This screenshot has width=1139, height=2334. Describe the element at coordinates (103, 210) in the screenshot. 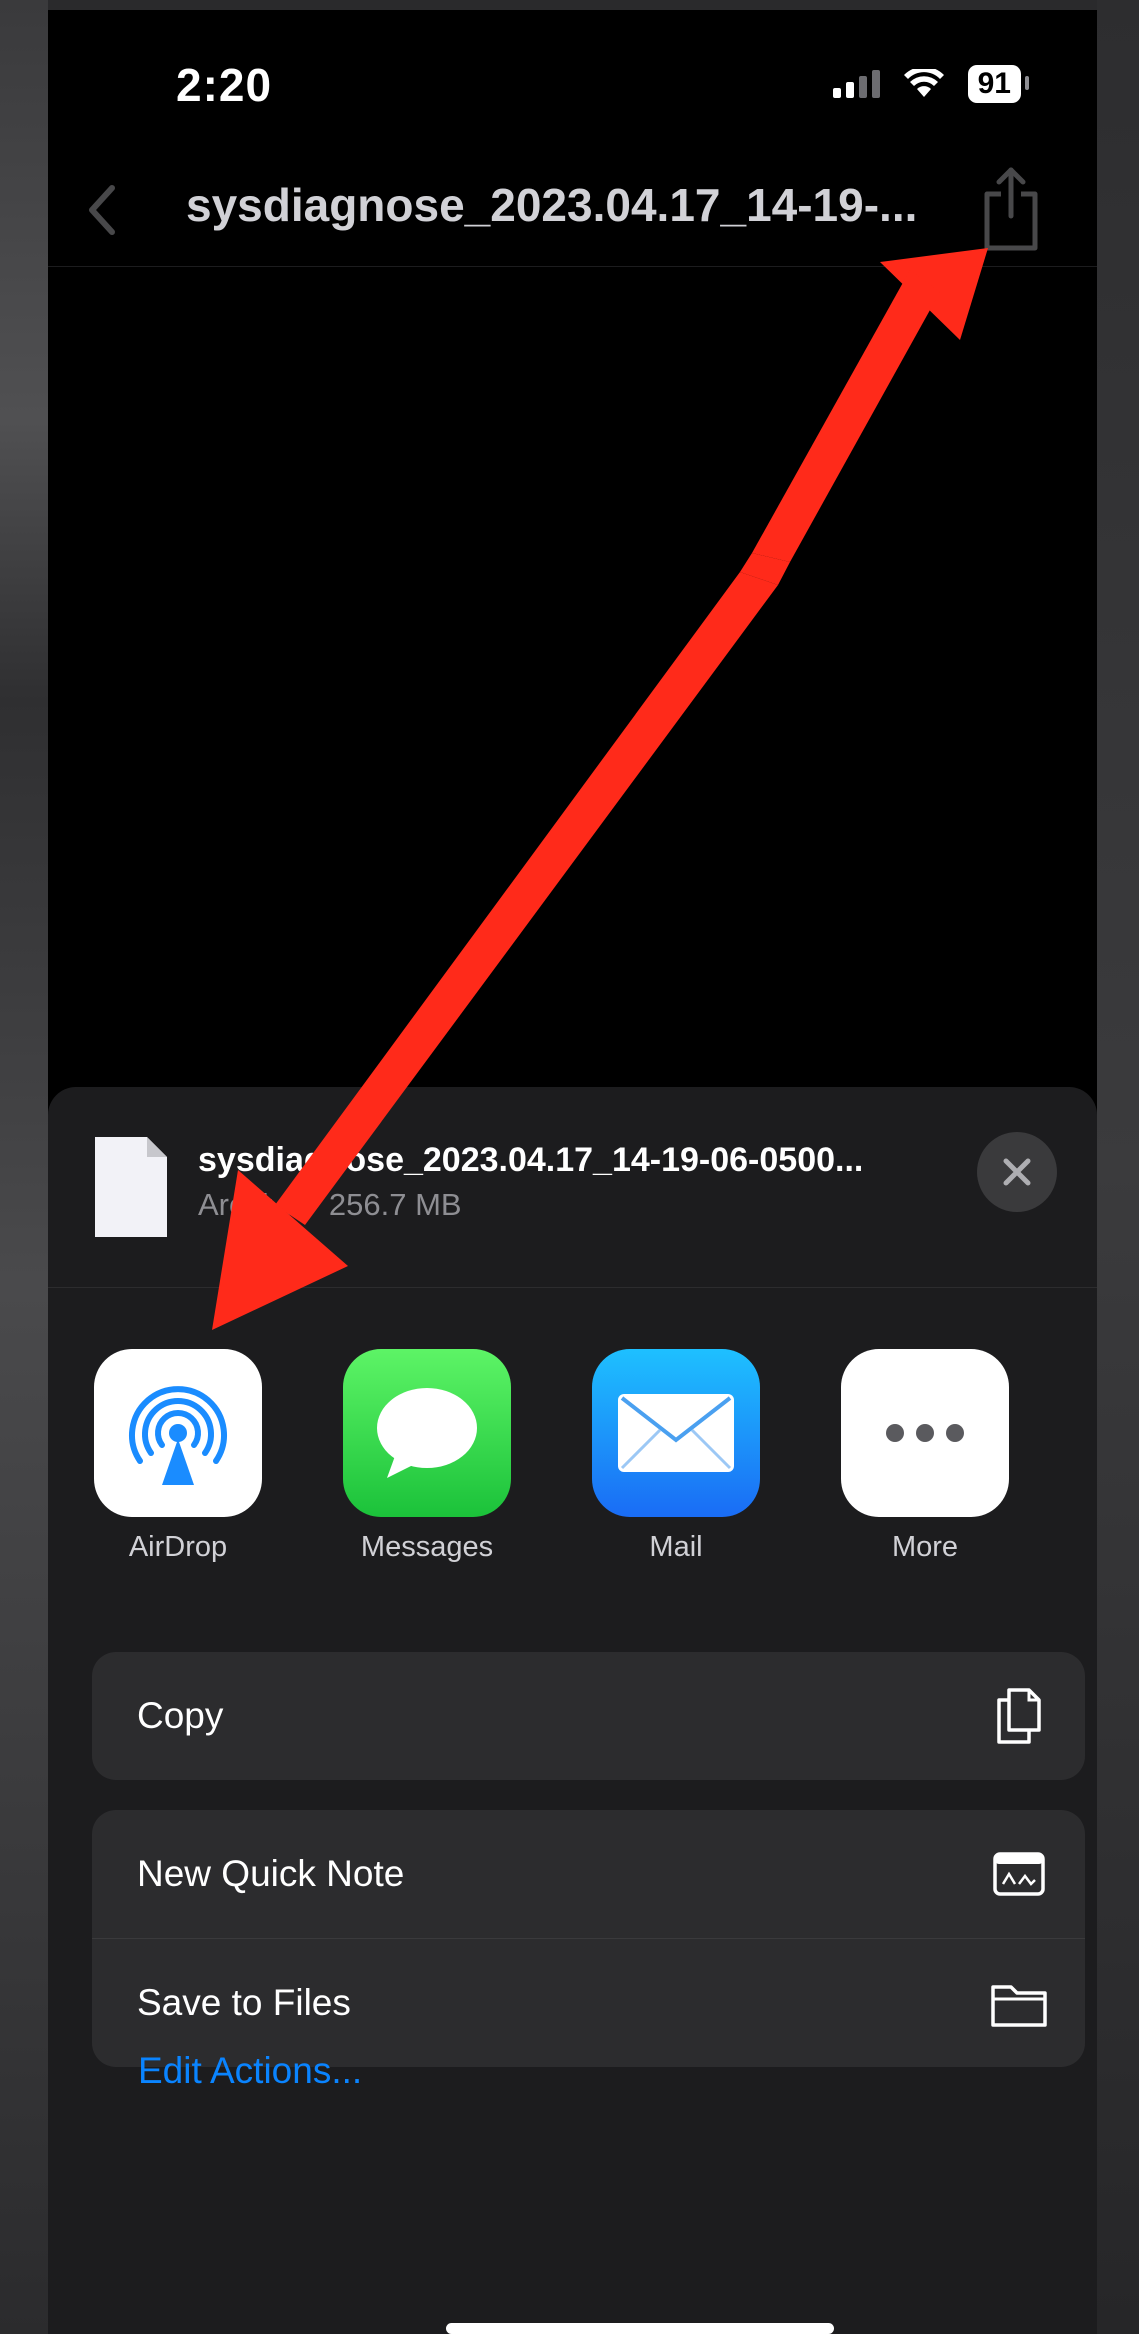

I see `back-chevron-icon` at that location.